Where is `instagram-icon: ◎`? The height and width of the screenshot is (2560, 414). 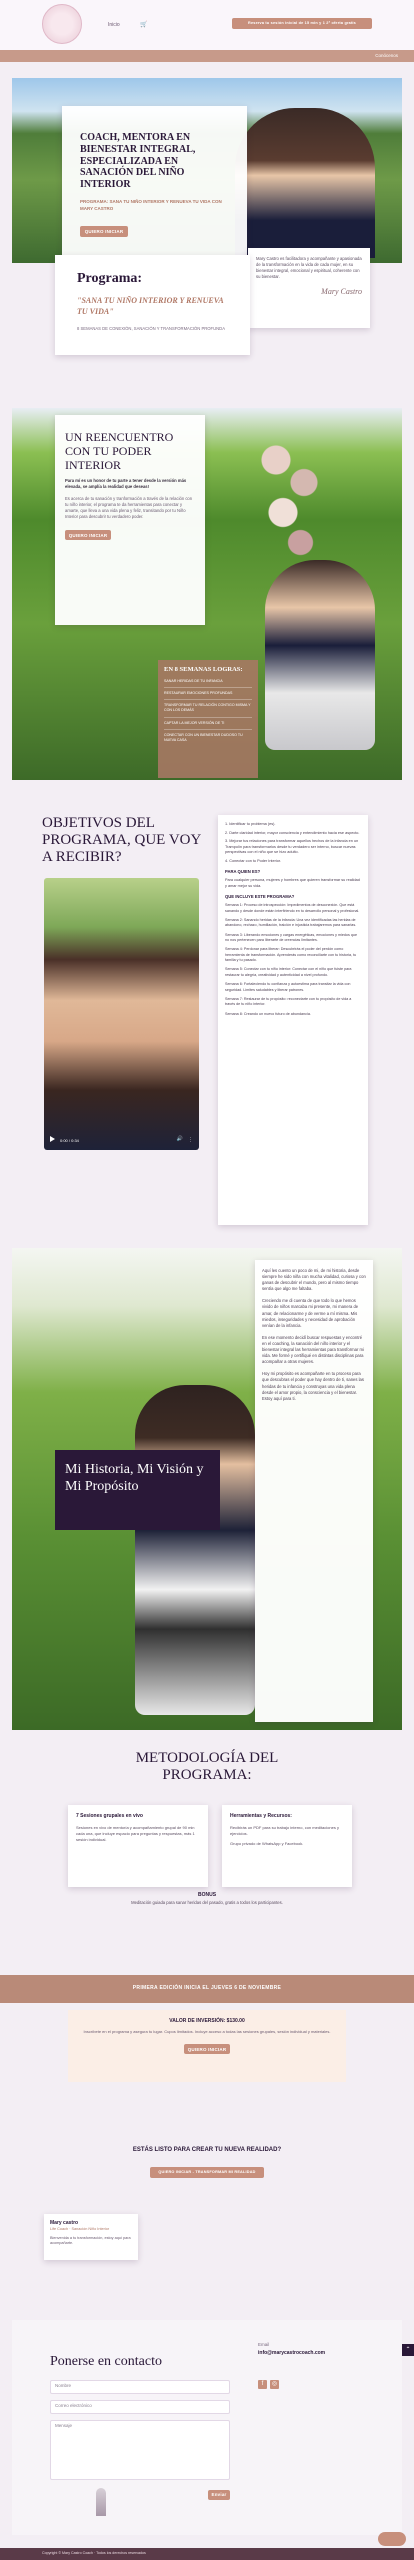
instagram-icon: ◎ is located at coordinates (274, 2384).